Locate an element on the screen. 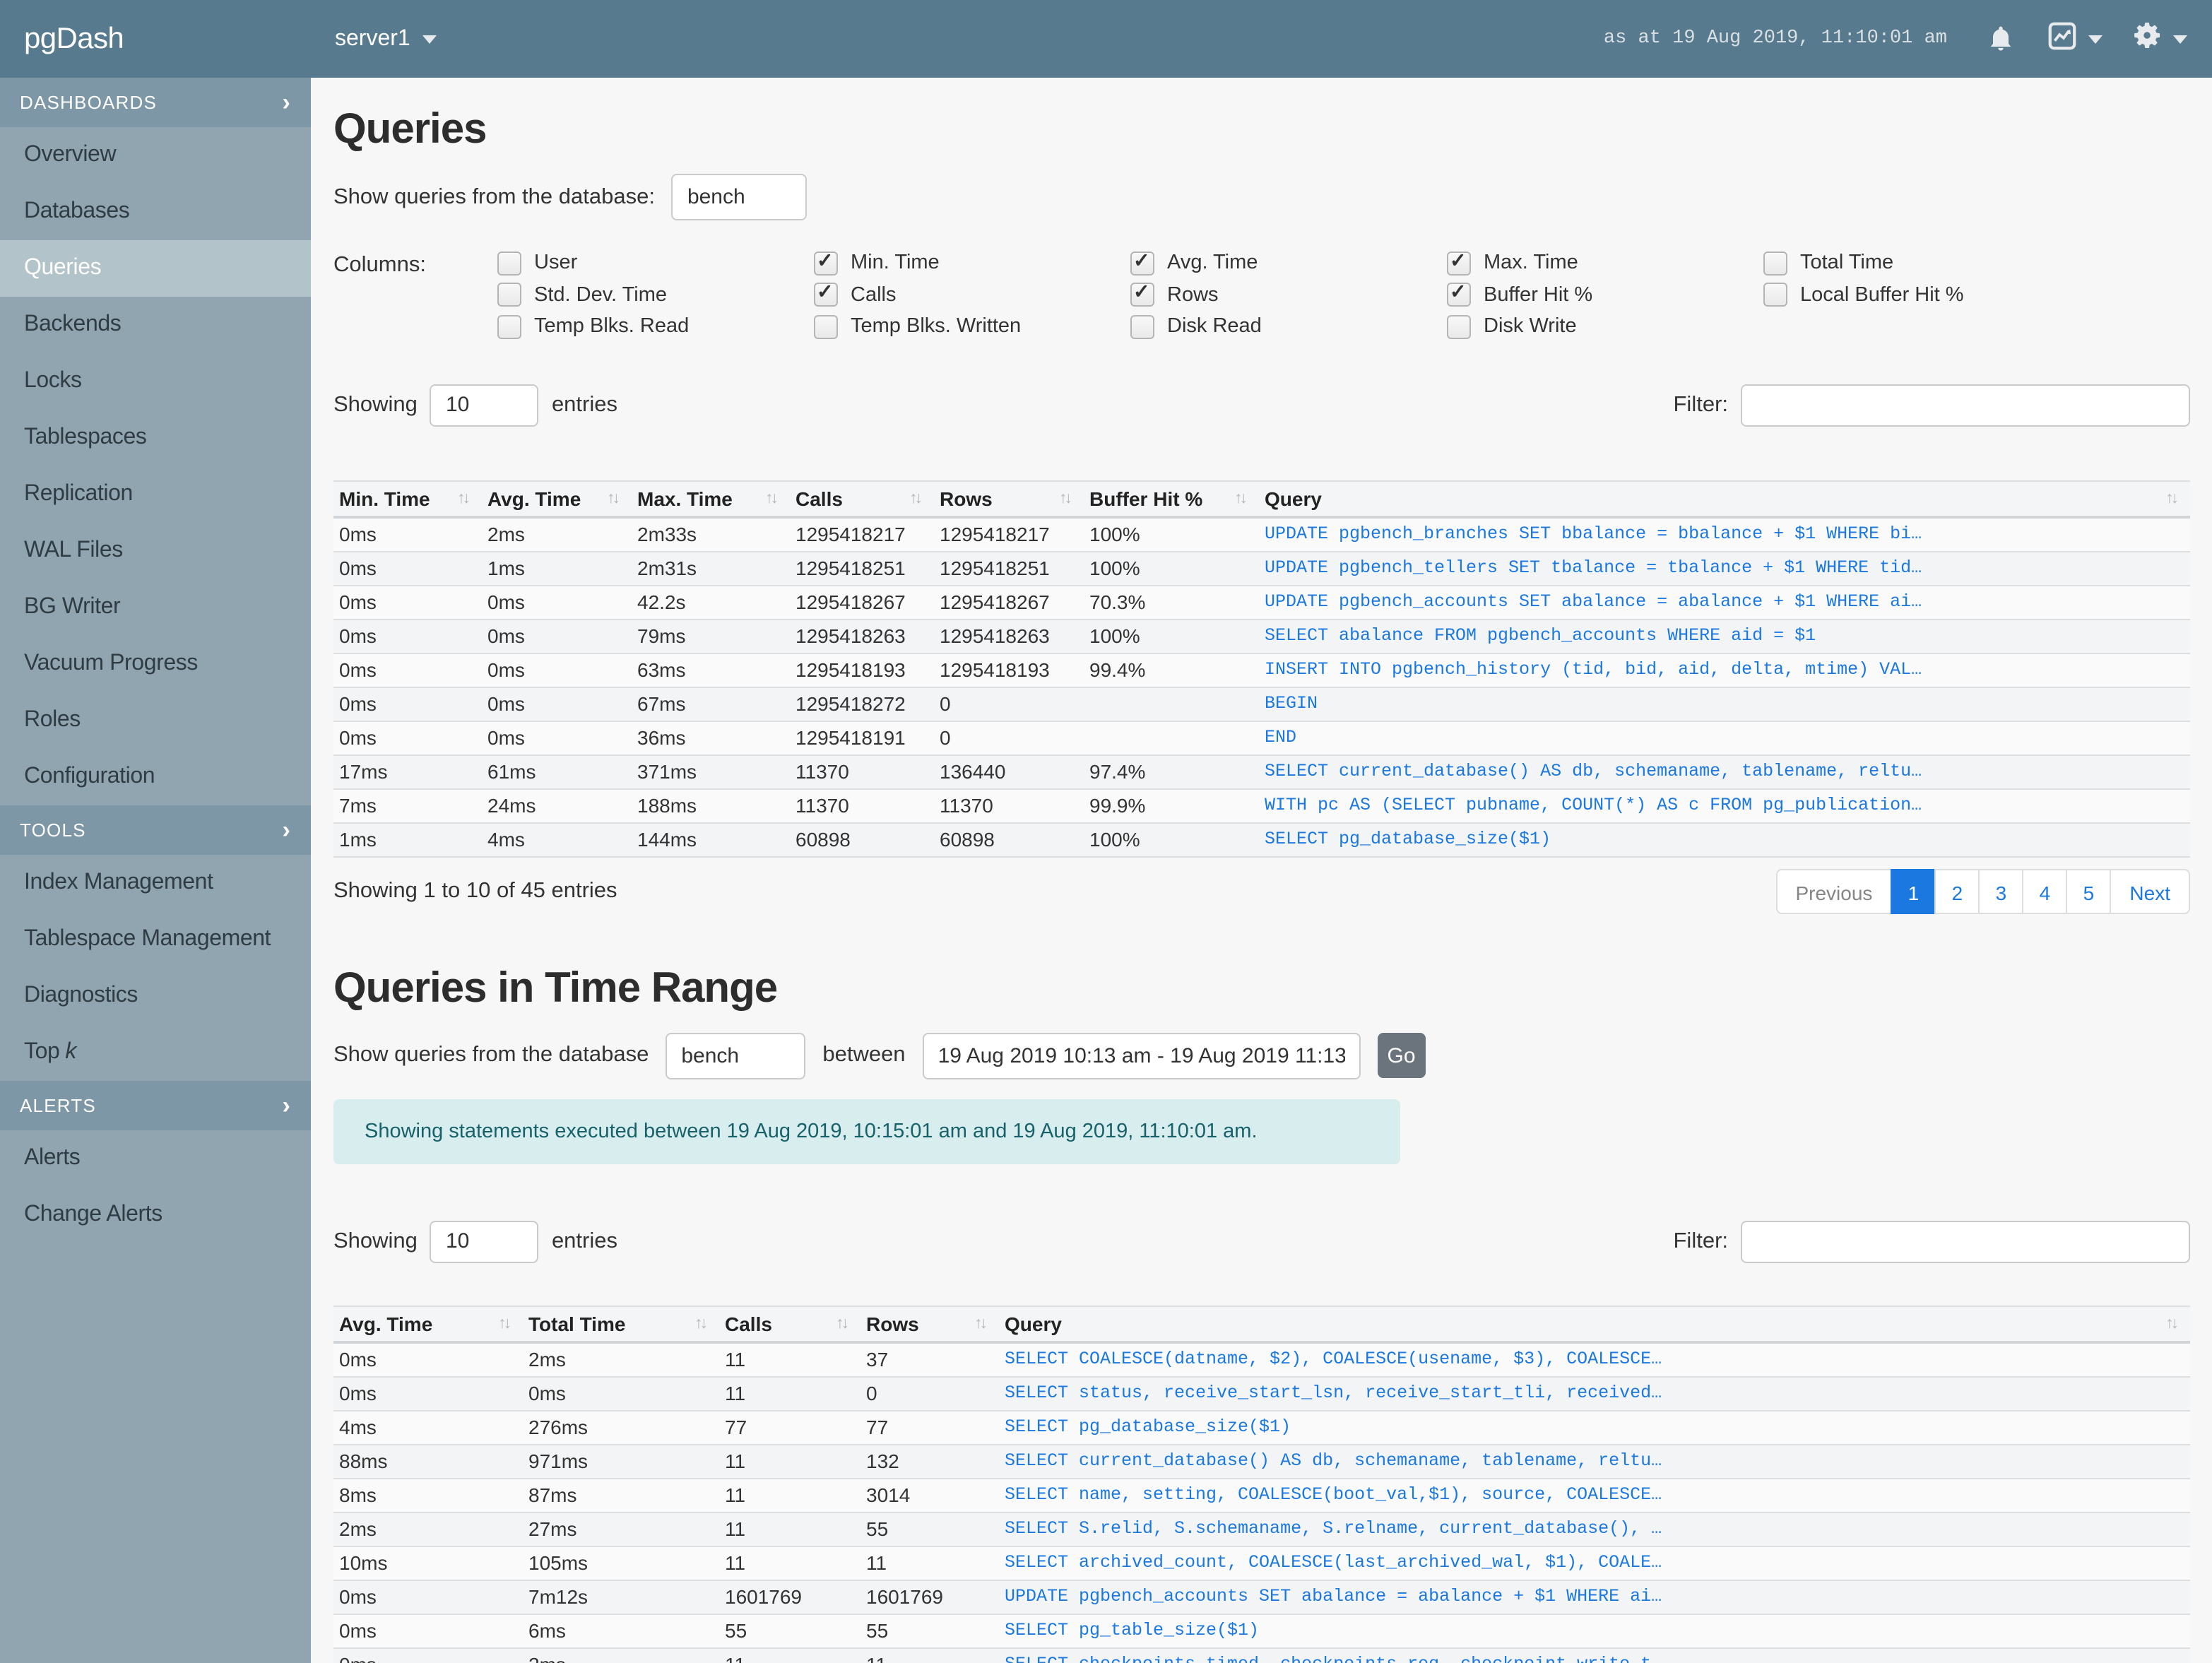 Image resolution: width=2212 pixels, height=1663 pixels. columns-caption: Columns: is located at coordinates (379, 265).